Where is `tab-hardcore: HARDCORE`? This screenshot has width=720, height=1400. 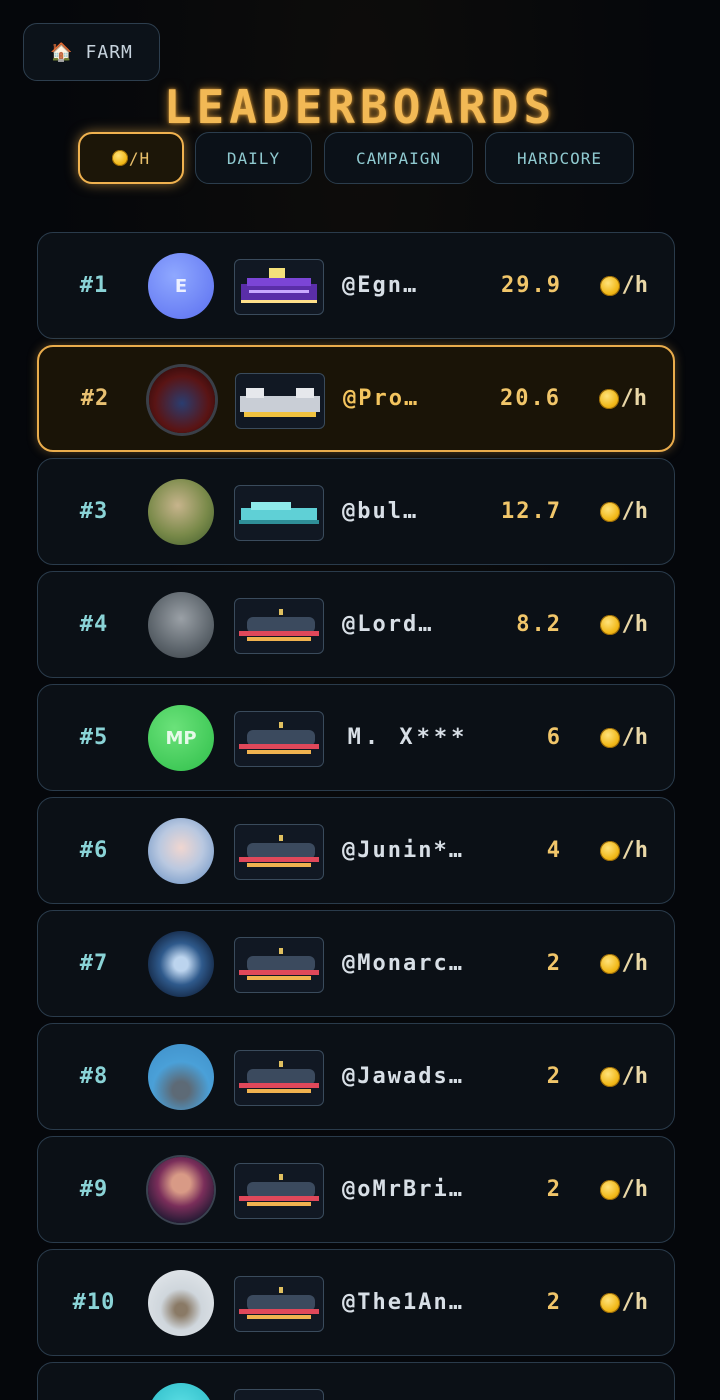 tab-hardcore: HARDCORE is located at coordinates (559, 158).